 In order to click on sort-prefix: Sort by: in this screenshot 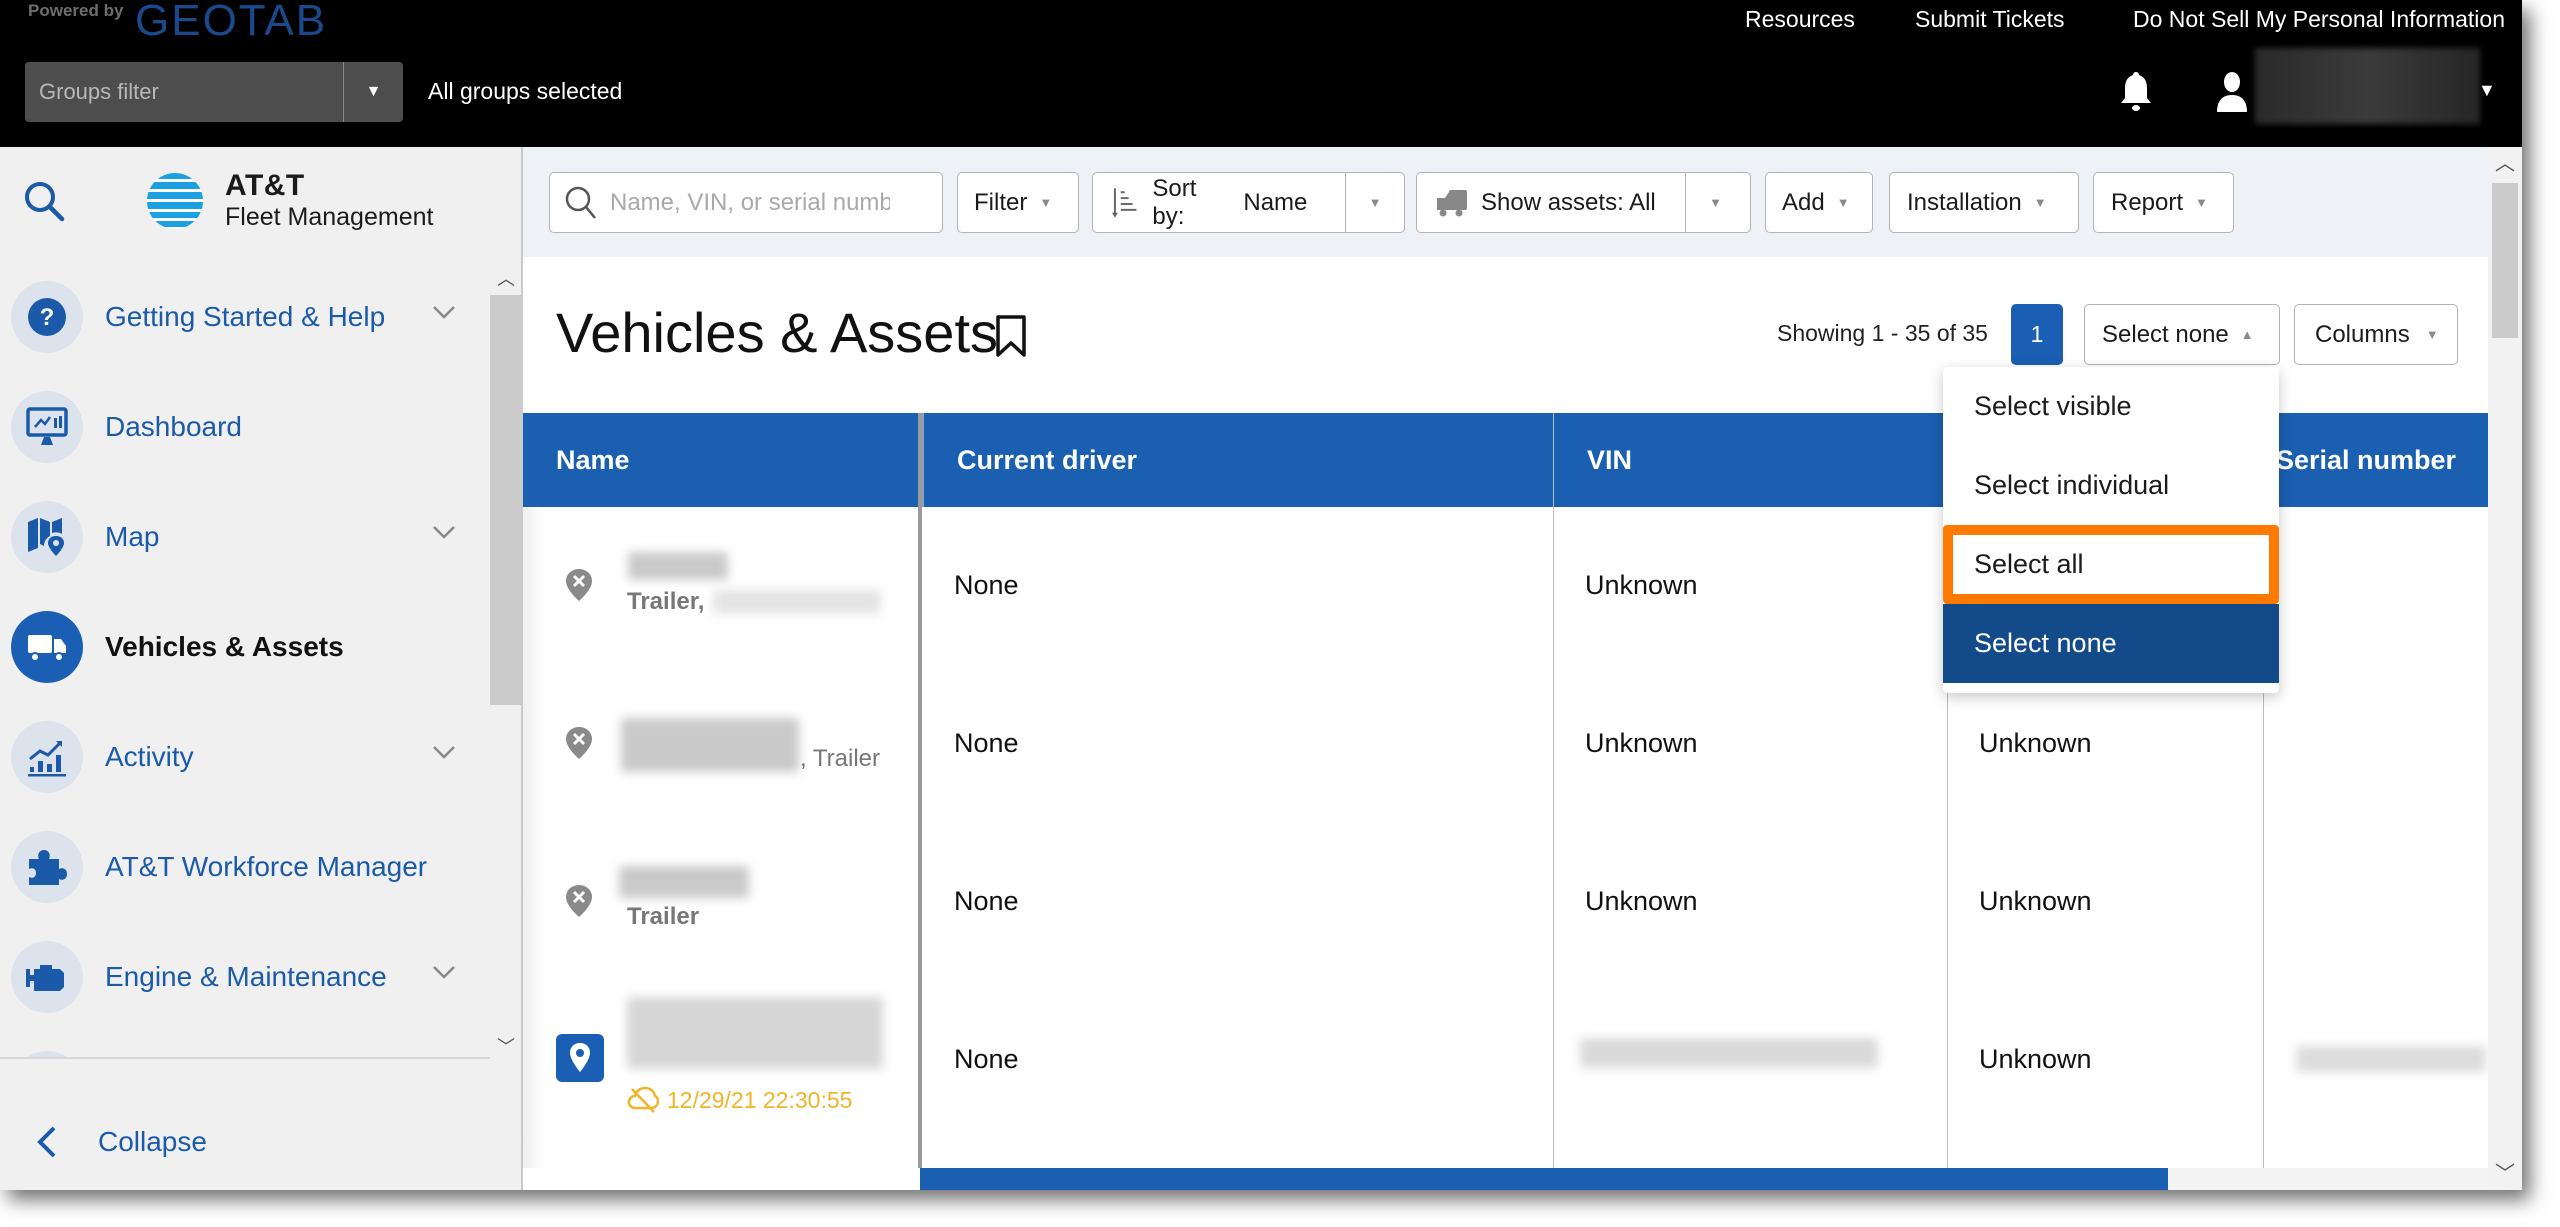, I will do `click(1174, 202)`.